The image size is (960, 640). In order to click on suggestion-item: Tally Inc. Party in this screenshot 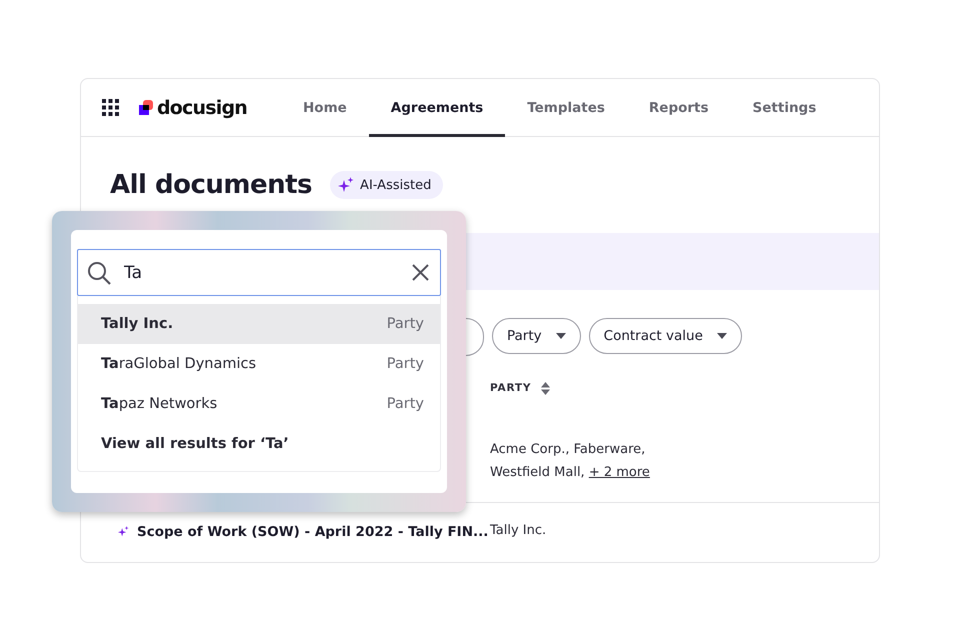, I will do `click(259, 324)`.